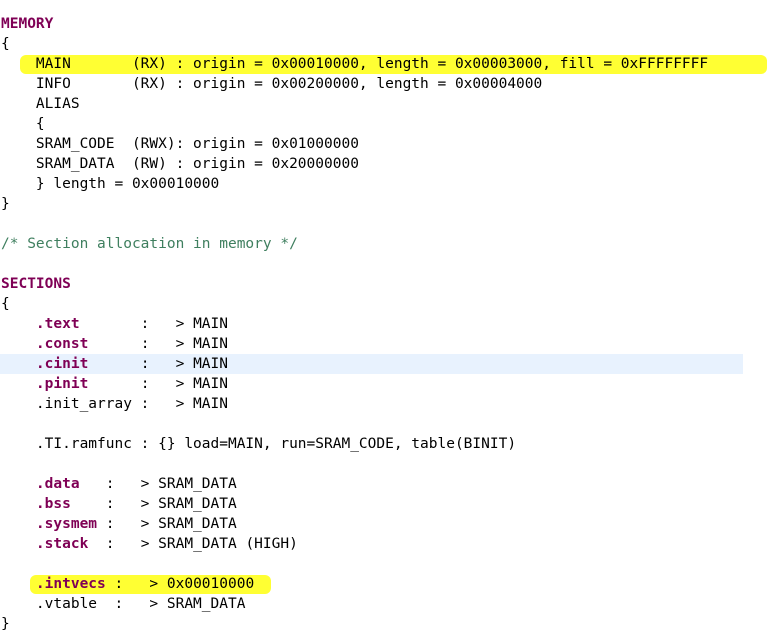 The height and width of the screenshot is (639, 770). Describe the element at coordinates (114, 404) in the screenshot. I see `section-init-array: .init_array : > MAIN` at that location.